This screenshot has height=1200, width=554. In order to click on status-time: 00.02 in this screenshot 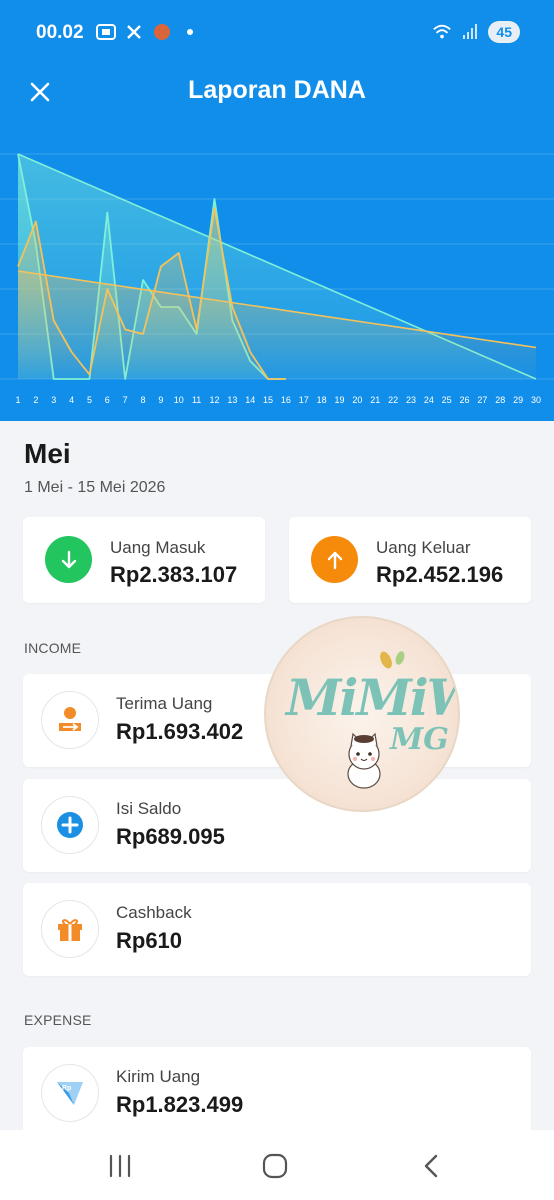, I will do `click(60, 32)`.